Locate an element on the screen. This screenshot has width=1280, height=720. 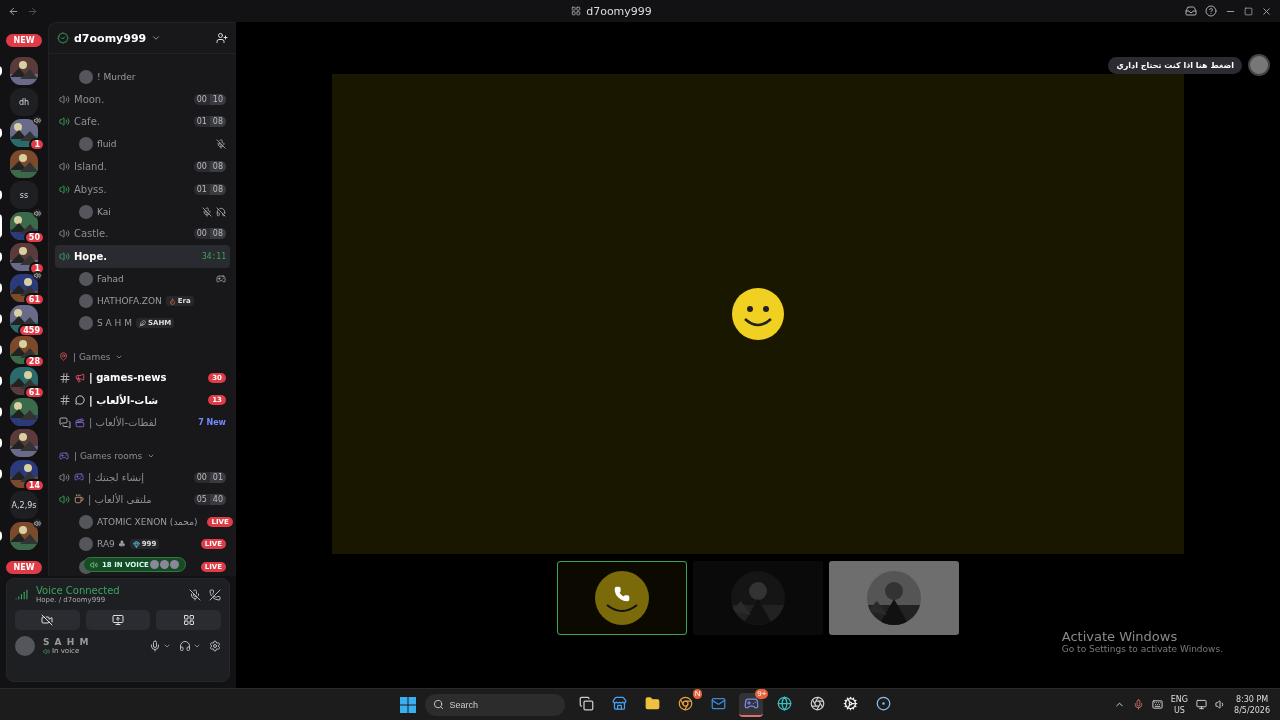
phone-avatar-icon is located at coordinates (622, 598).